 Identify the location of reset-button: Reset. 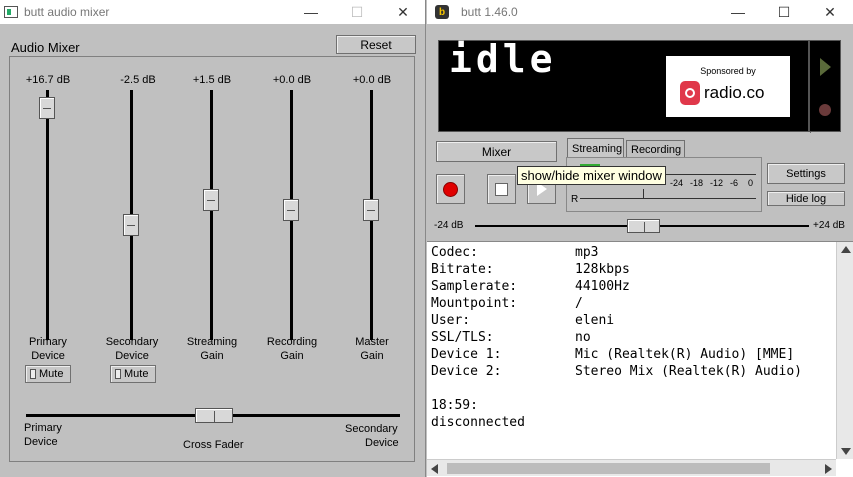
(376, 44).